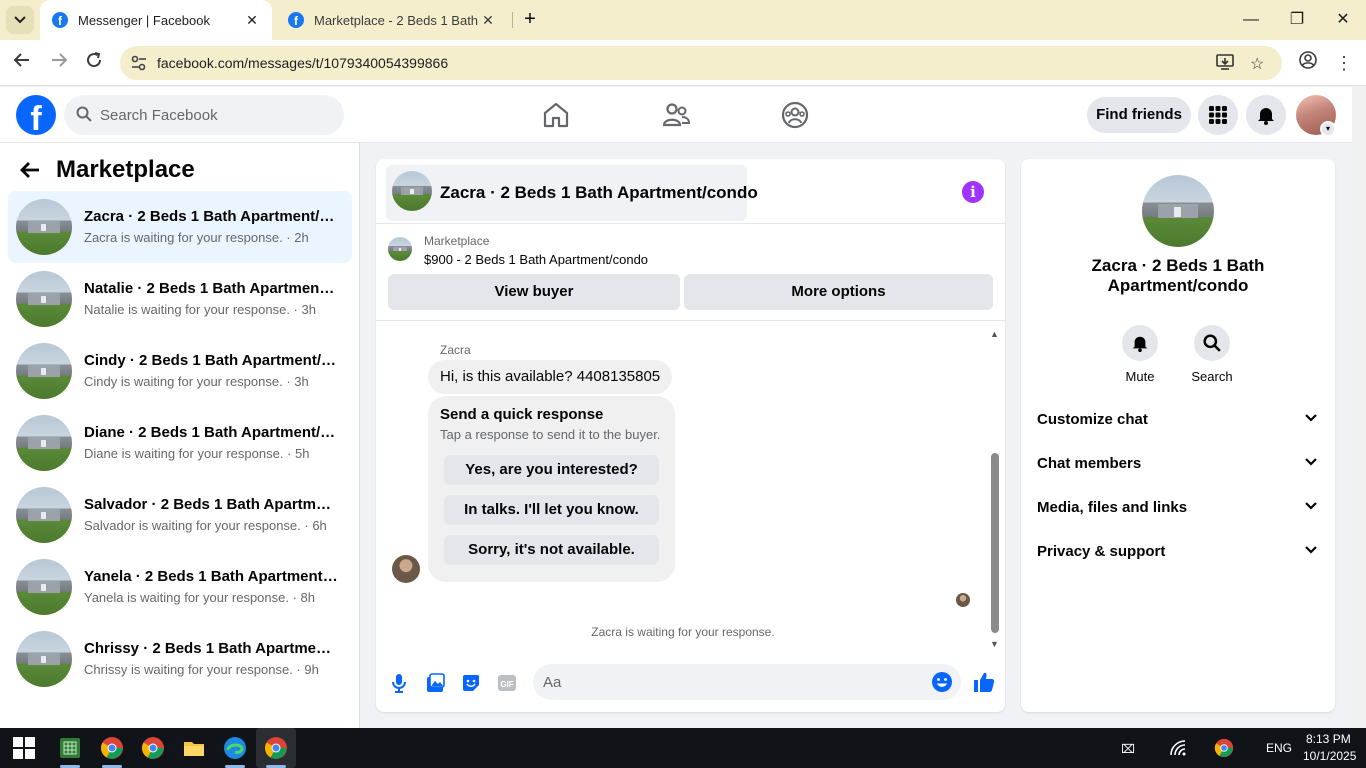  What do you see at coordinates (683, 748) in the screenshot?
I see `windows-taskbar: ⌧ ENG 8:13 PM 10/1/2025` at bounding box center [683, 748].